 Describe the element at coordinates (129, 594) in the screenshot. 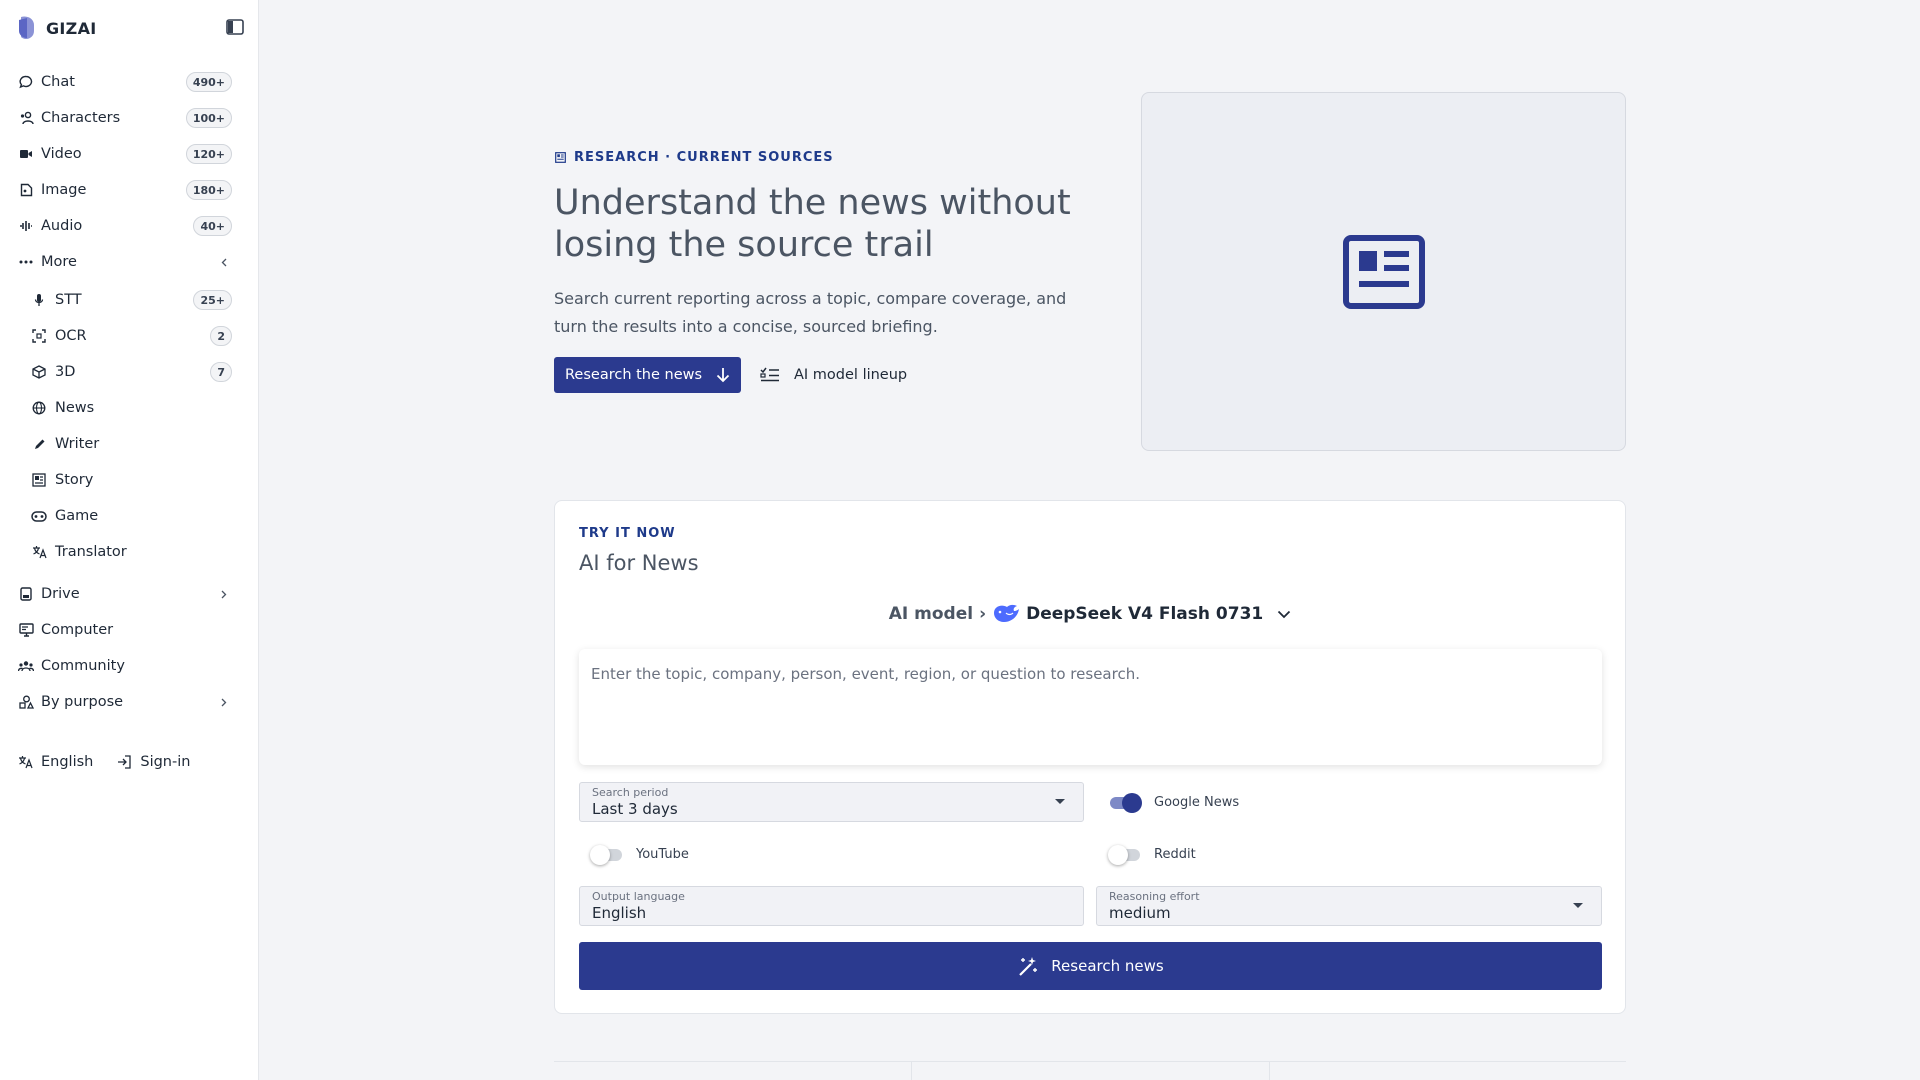

I see `sidebar-item-drive: Drive` at that location.